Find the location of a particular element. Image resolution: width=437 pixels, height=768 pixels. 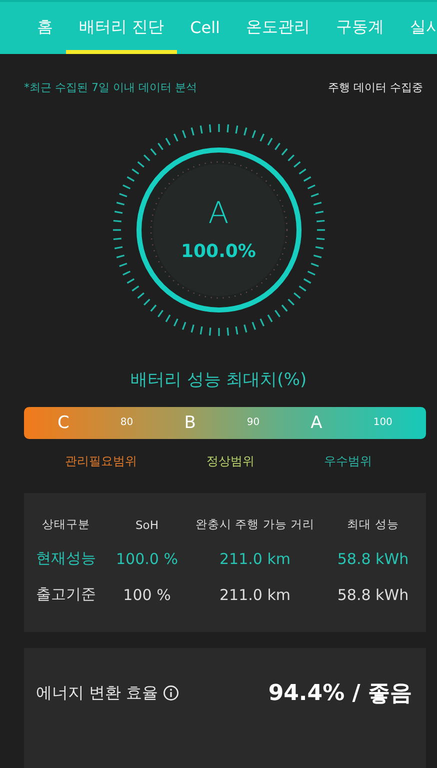

performance-value: 100.0% is located at coordinates (218, 251).